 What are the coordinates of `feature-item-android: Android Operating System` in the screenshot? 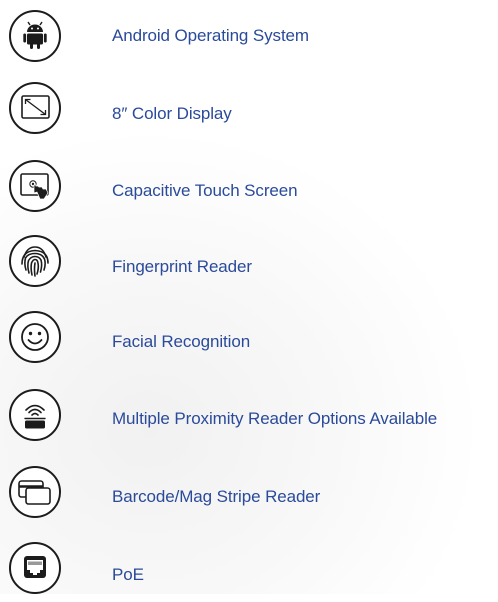 It's located at (249, 36).